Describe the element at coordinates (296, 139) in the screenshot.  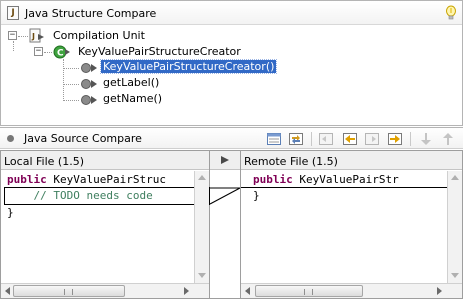
I see `swap-sides-icon` at that location.